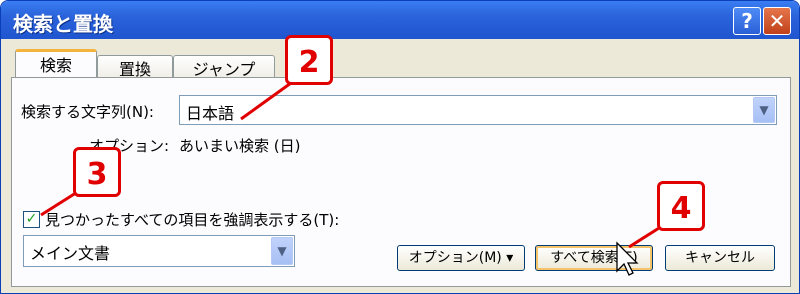 The image size is (800, 294). What do you see at coordinates (309, 60) in the screenshot?
I see `callout-2: 2` at bounding box center [309, 60].